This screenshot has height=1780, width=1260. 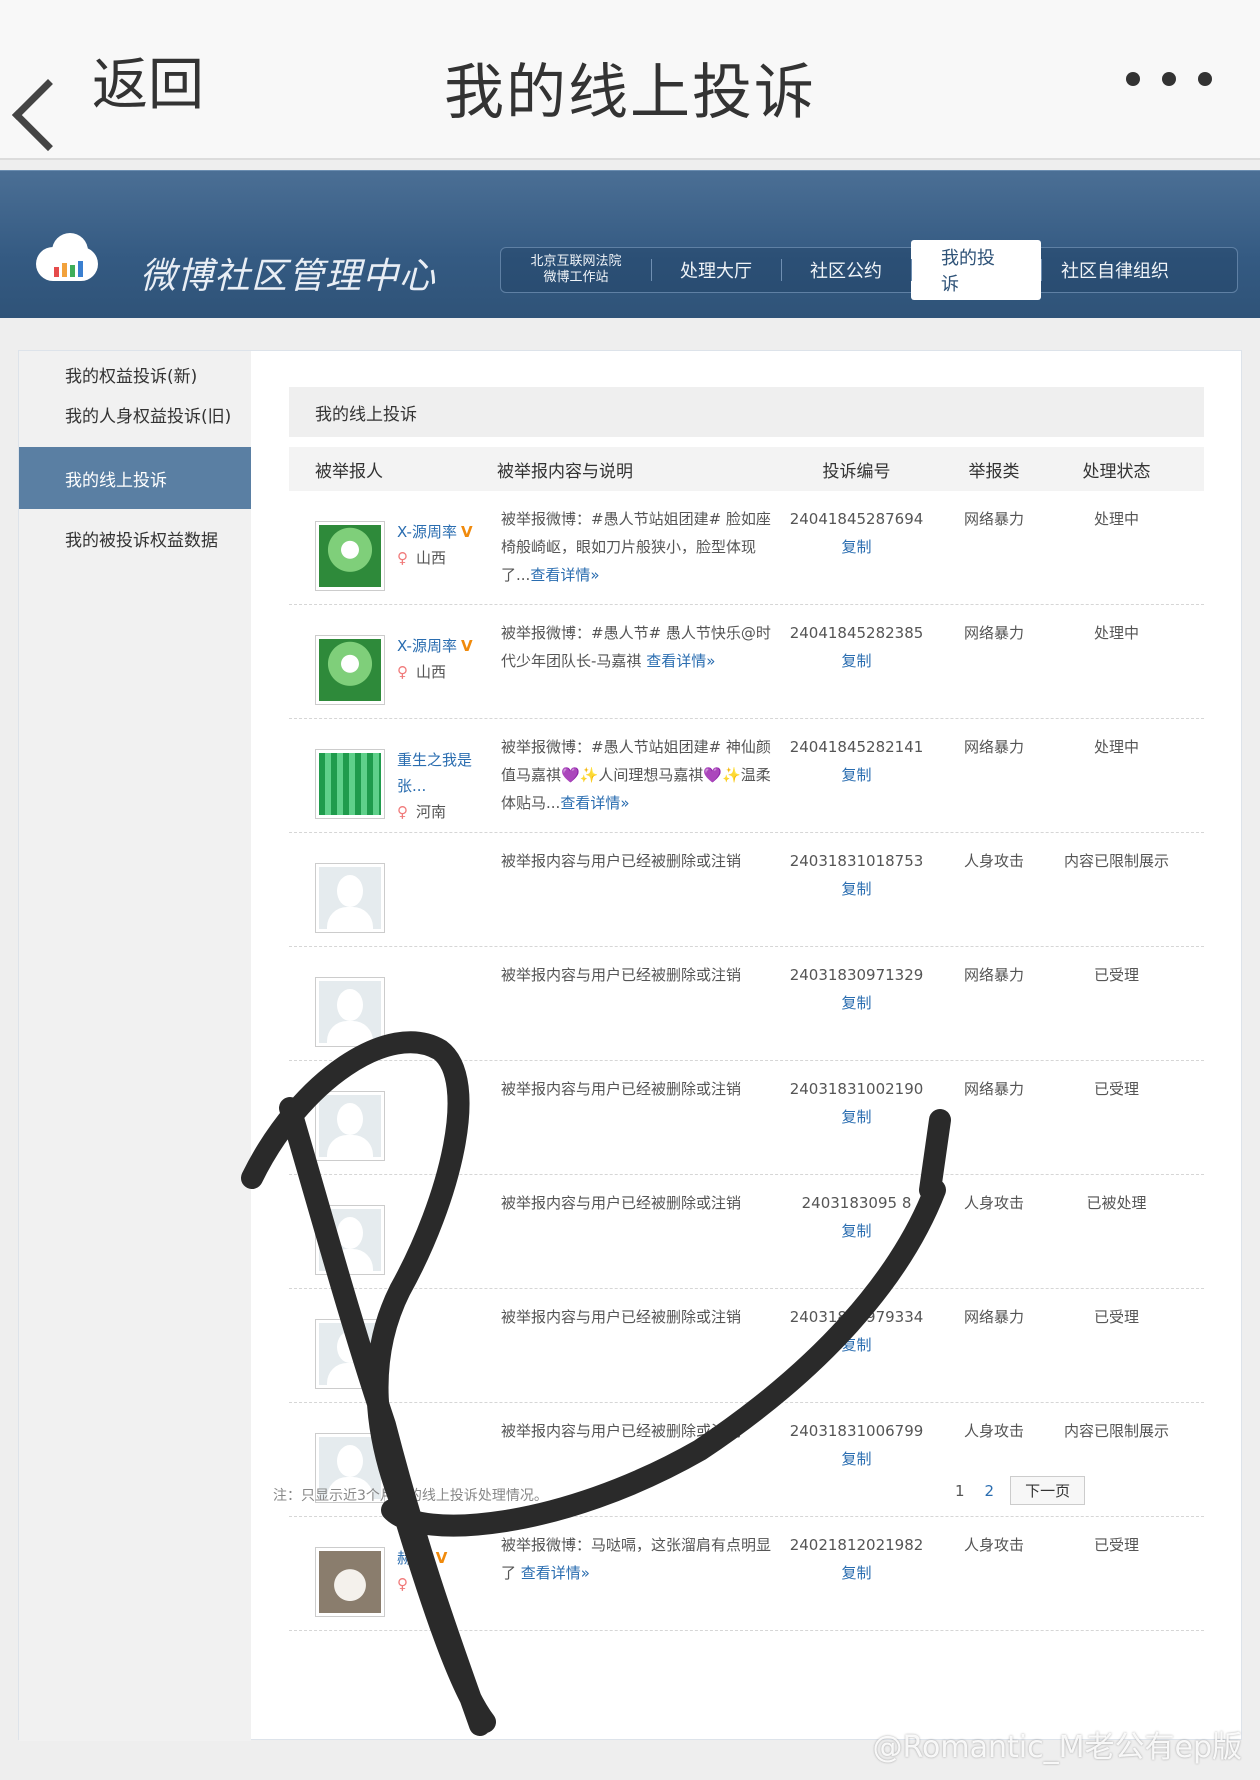 I want to click on next-page-button: 下一页, so click(x=1048, y=1490).